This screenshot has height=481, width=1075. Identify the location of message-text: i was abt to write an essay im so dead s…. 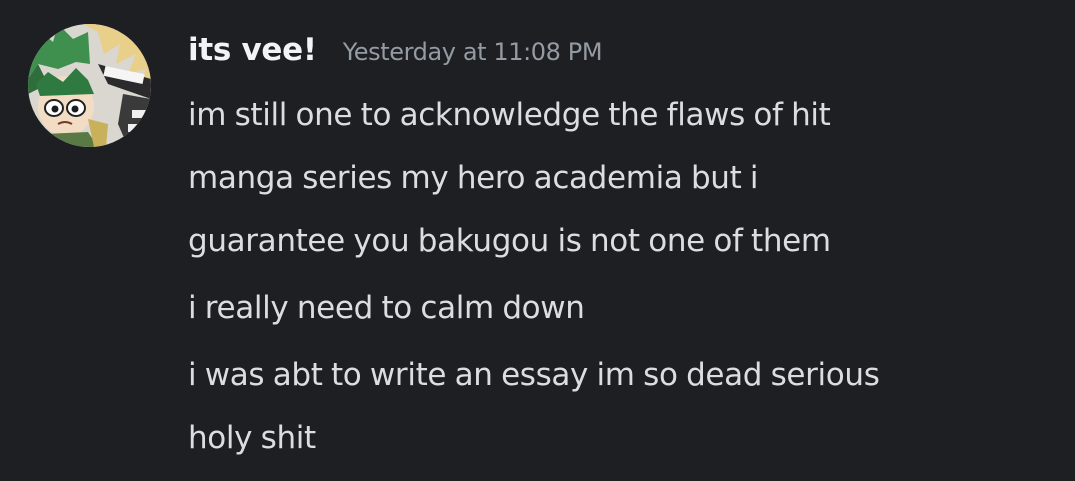
(534, 406).